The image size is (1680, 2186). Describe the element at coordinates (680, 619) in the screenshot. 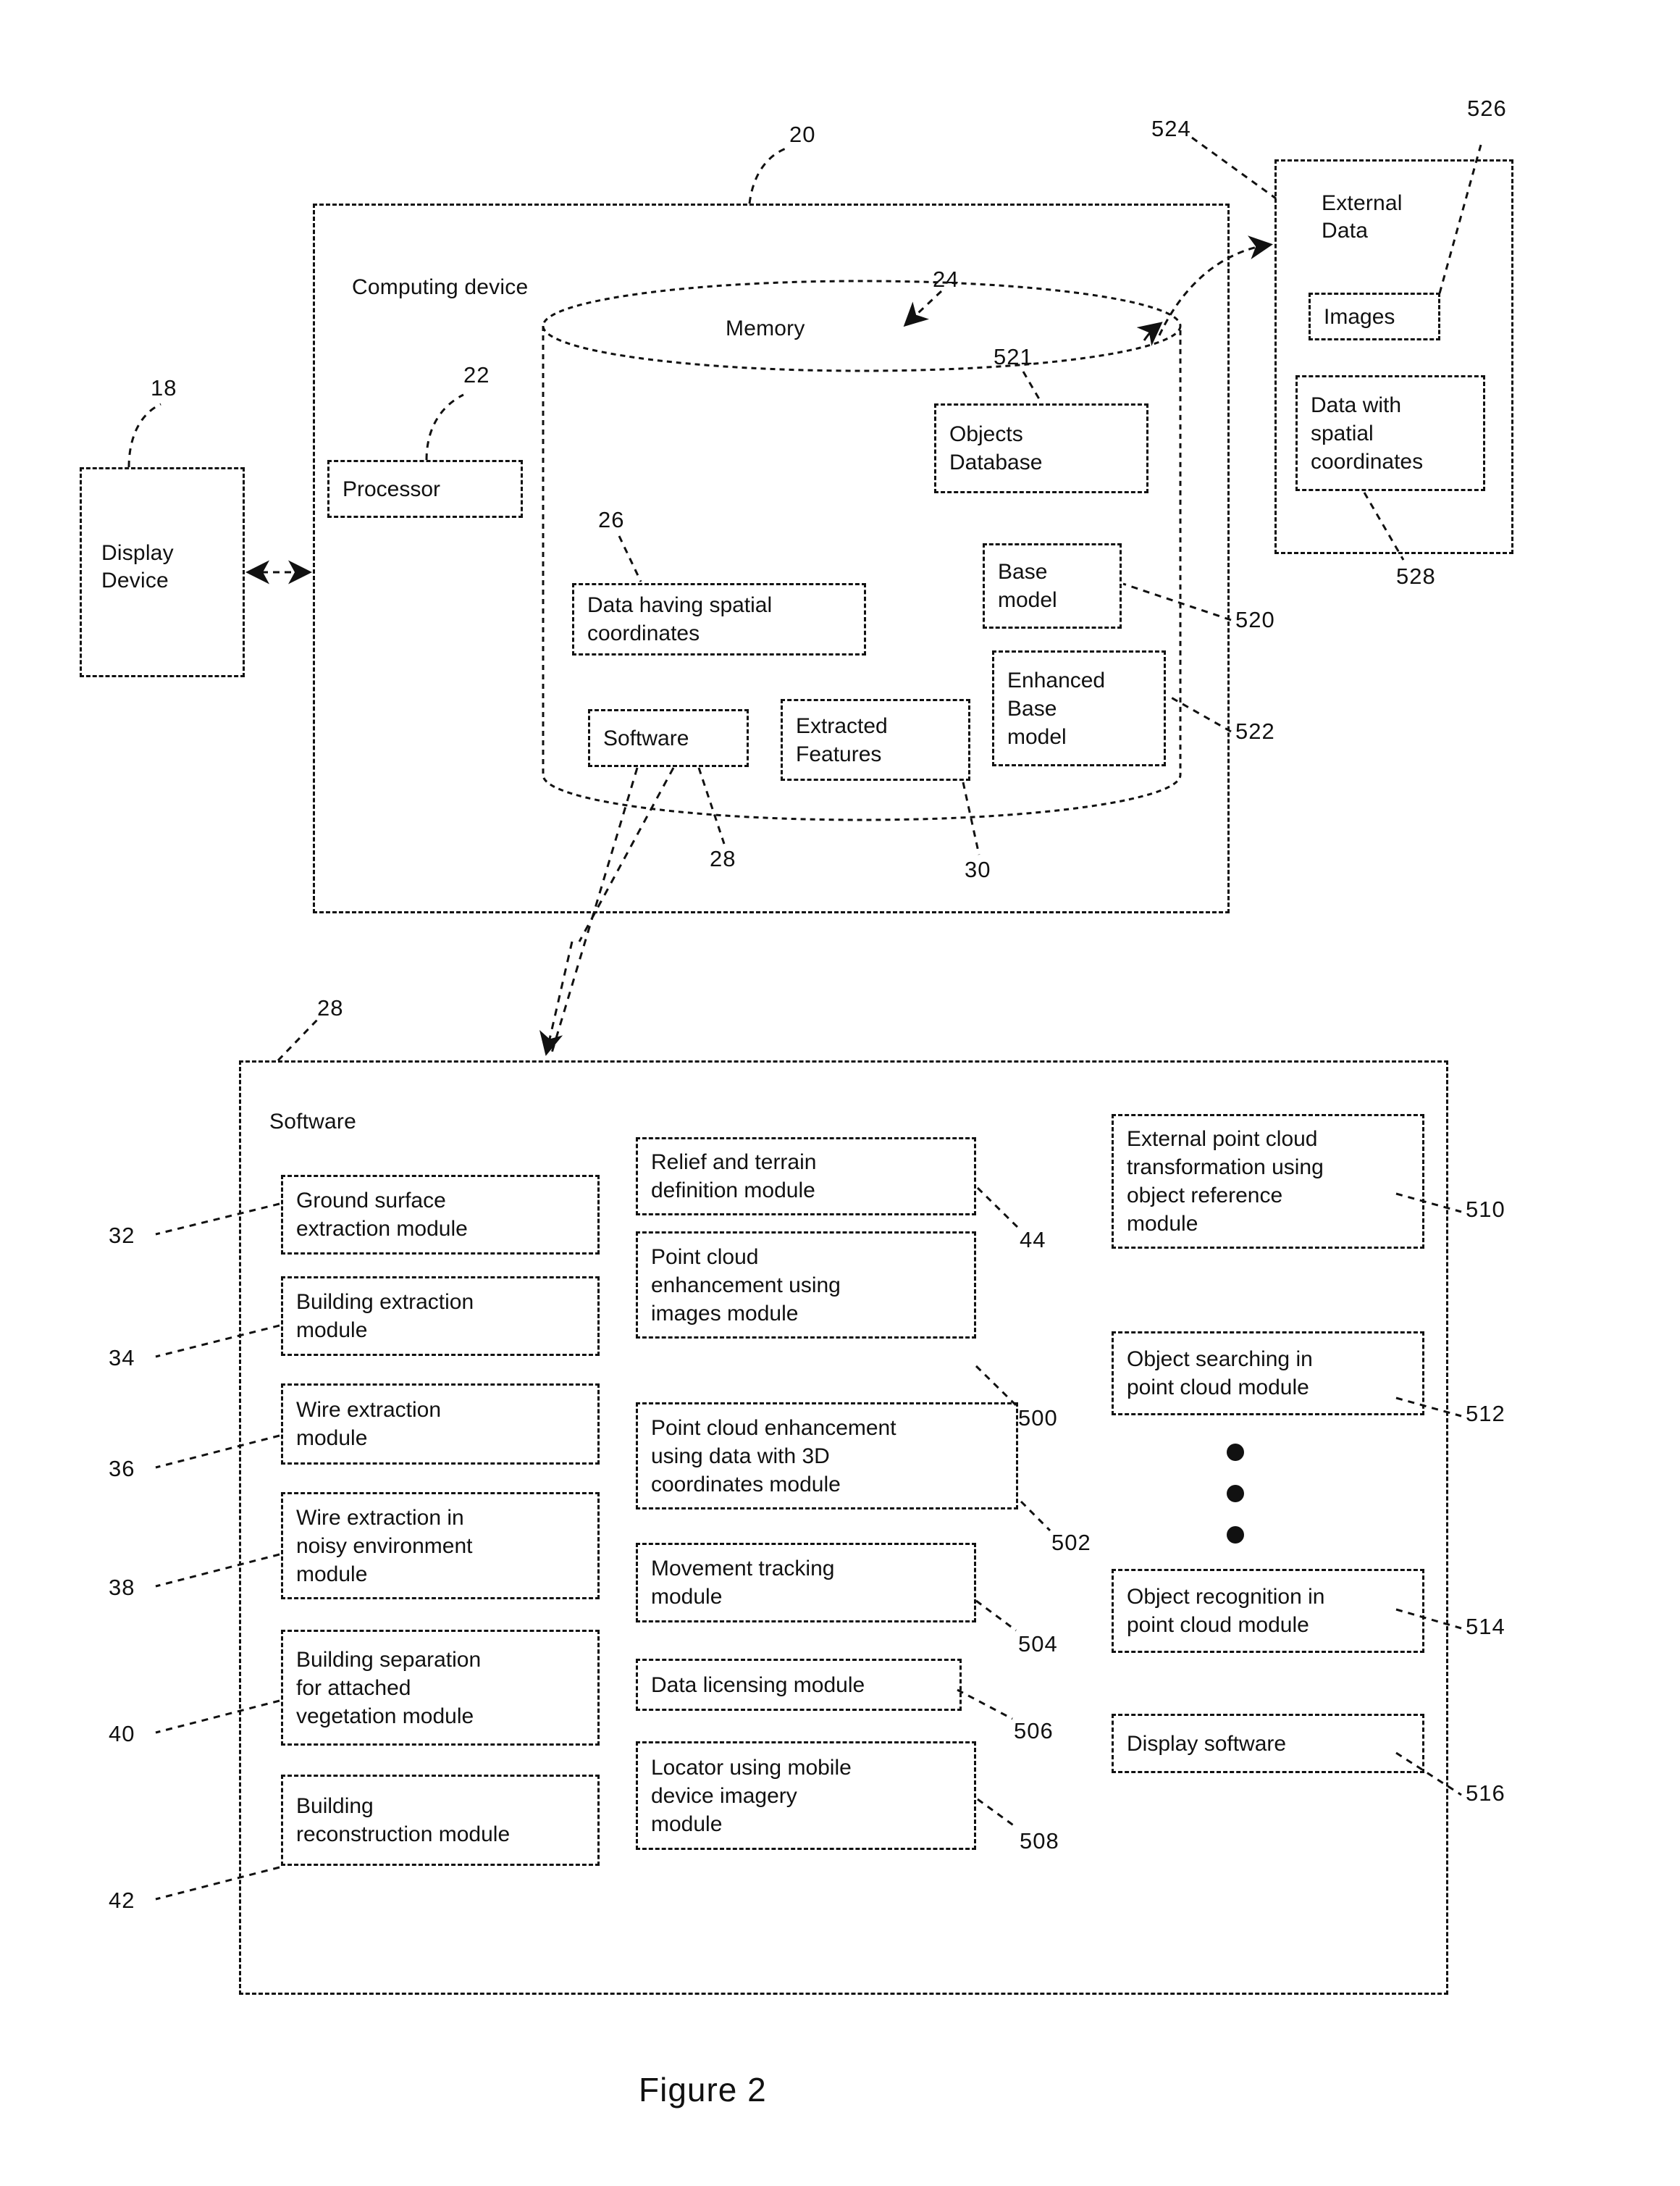

I see `data-having-spatial-coordinates-label: Data having spatial coordinates` at that location.